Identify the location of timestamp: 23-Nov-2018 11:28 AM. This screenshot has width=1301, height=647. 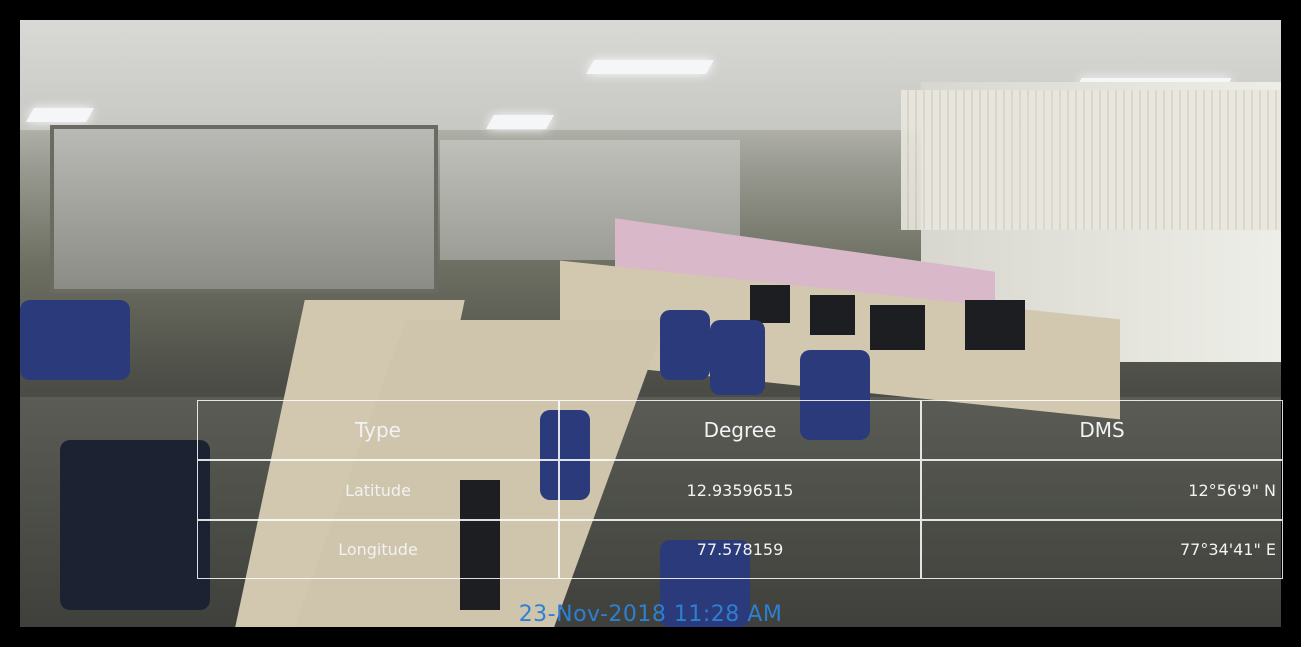
(650, 614).